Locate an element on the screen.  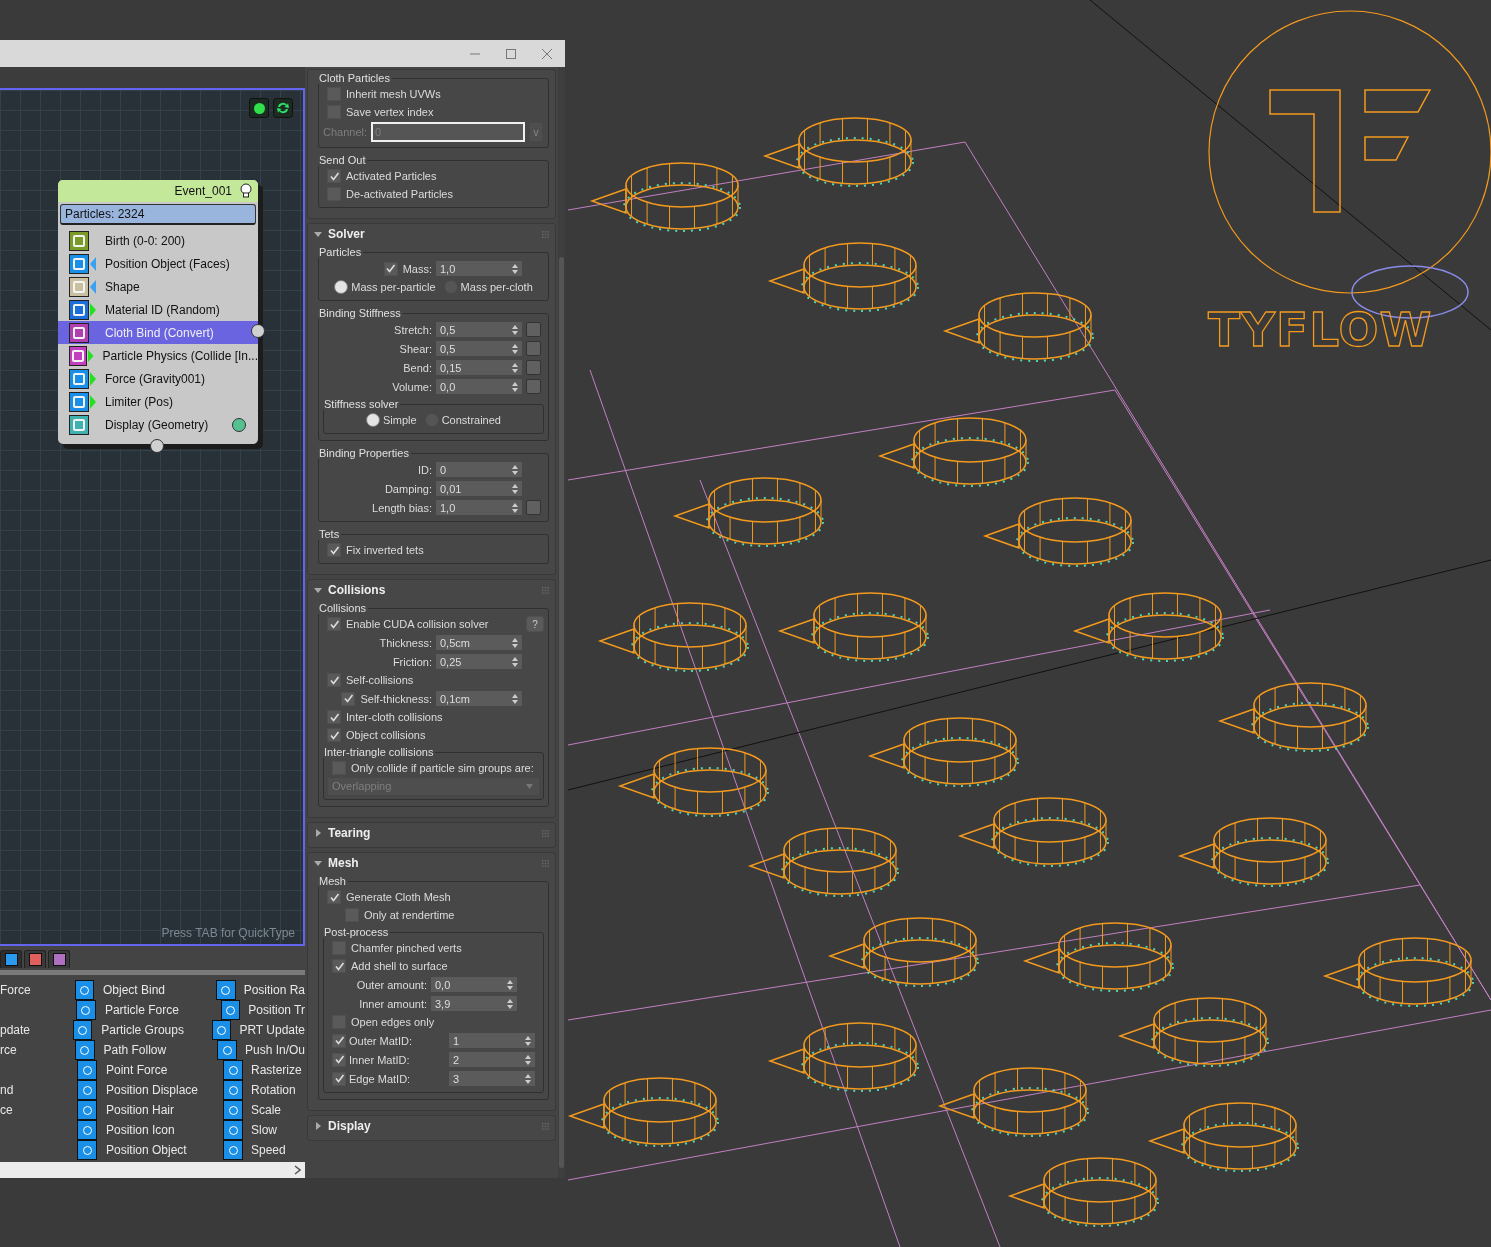
chevron-right-icon is located at coordinates (297, 1170).